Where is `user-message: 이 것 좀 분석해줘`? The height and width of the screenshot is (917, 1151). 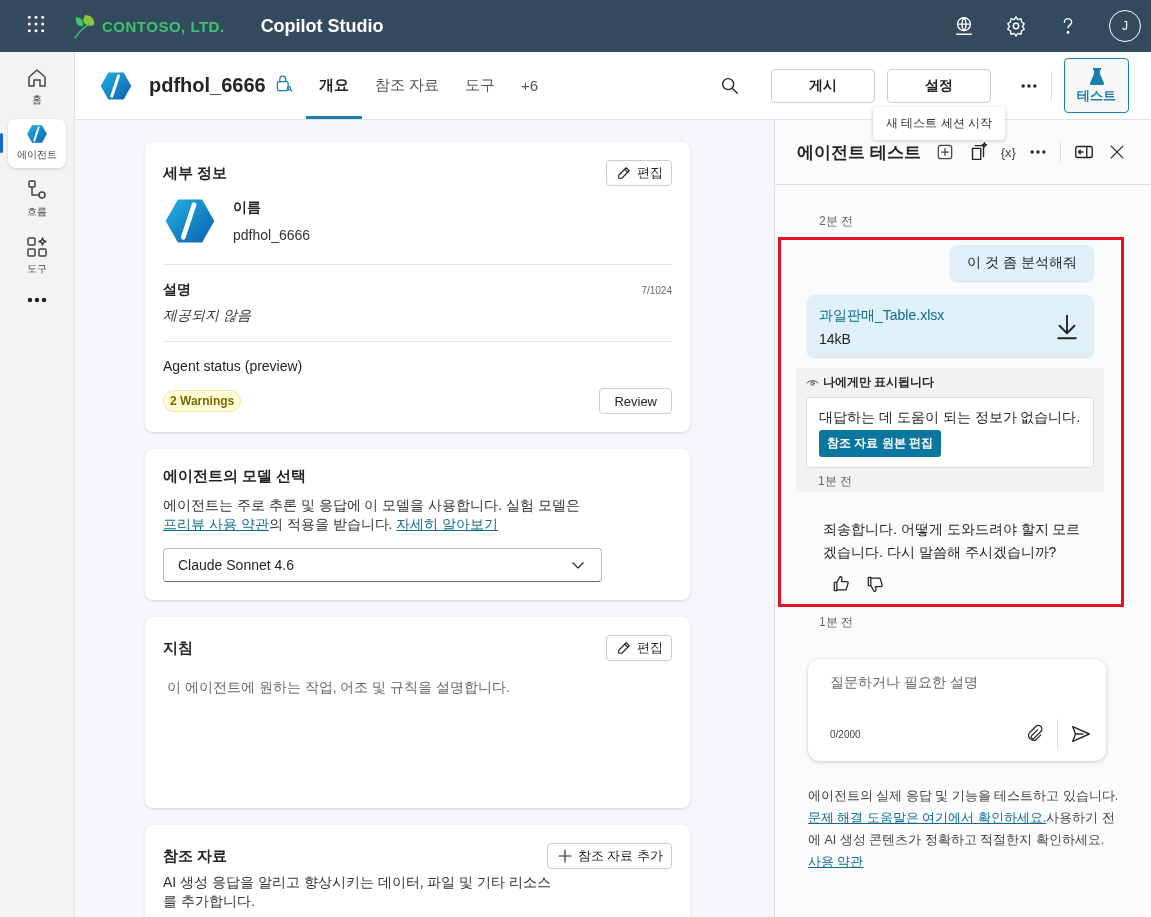 user-message: 이 것 좀 분석해줘 is located at coordinates (1022, 263).